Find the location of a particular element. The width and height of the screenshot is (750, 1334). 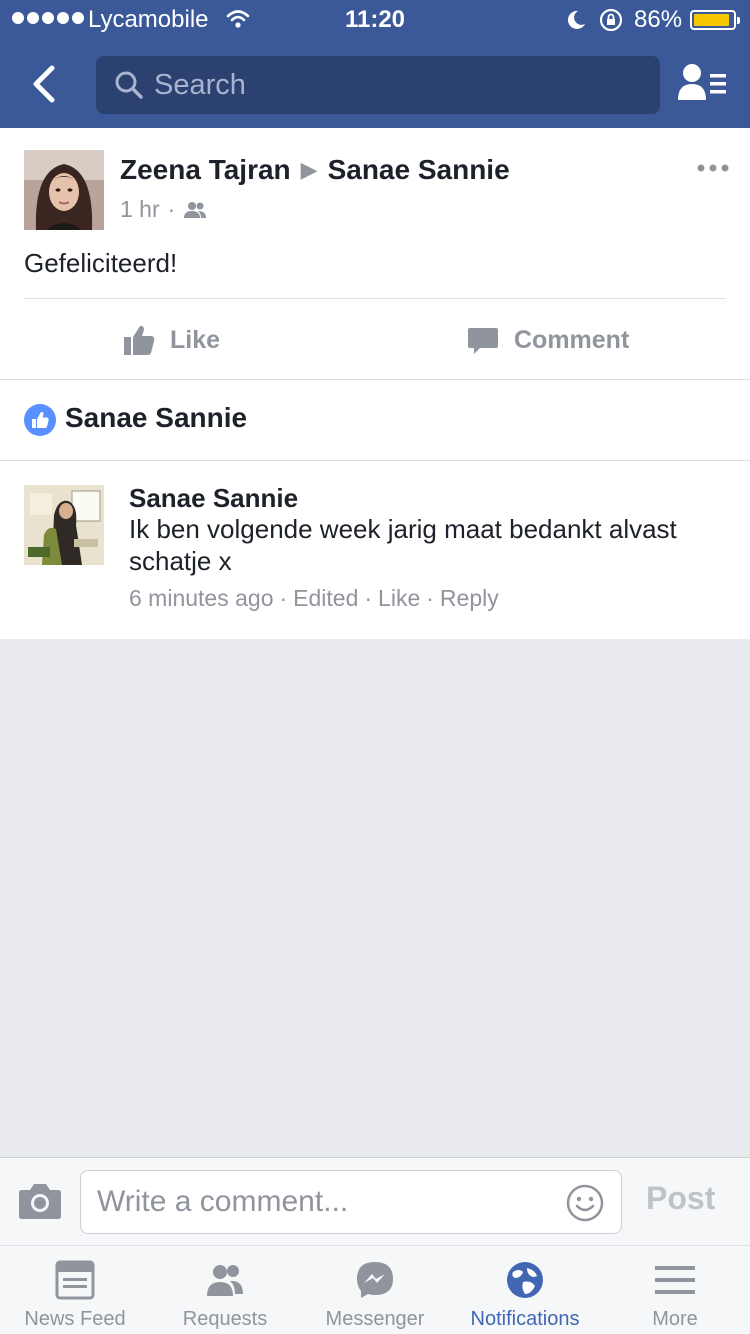

top-bar: Lycamobile 11:20 86% is located at coordinates (375, 64).